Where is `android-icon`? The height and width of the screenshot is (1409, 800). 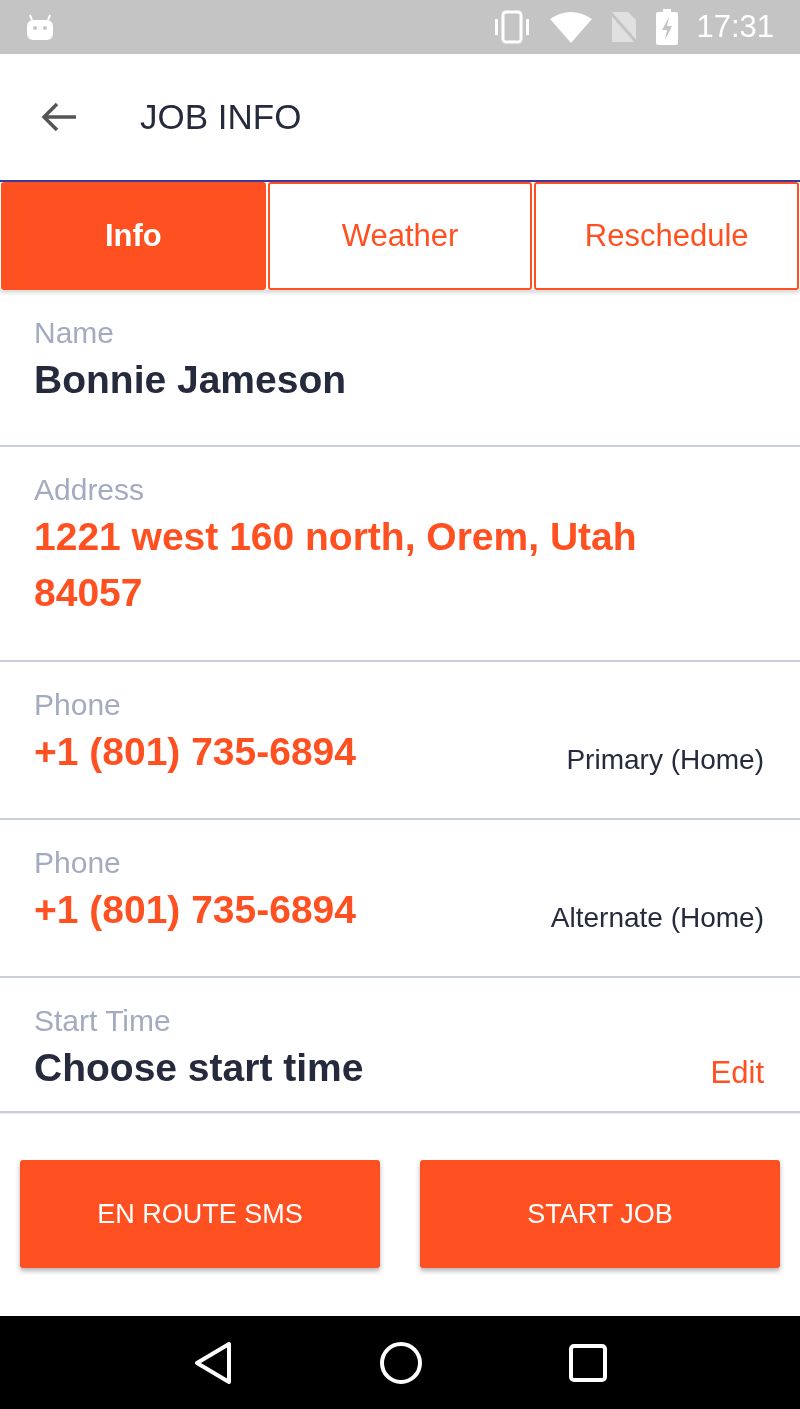
android-icon is located at coordinates (40, 27).